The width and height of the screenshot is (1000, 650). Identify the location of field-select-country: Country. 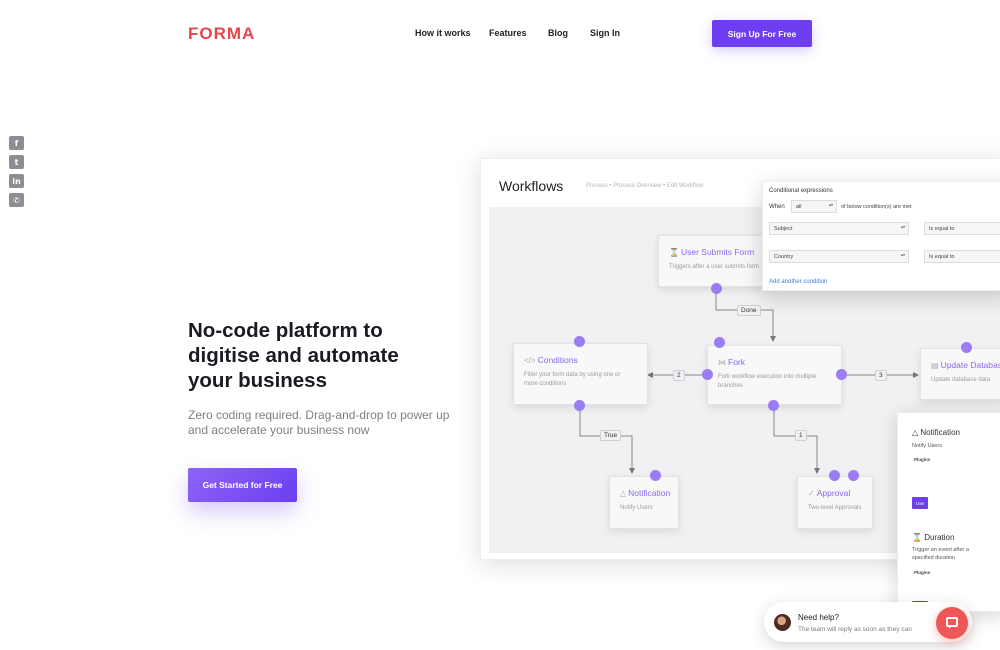
(839, 256).